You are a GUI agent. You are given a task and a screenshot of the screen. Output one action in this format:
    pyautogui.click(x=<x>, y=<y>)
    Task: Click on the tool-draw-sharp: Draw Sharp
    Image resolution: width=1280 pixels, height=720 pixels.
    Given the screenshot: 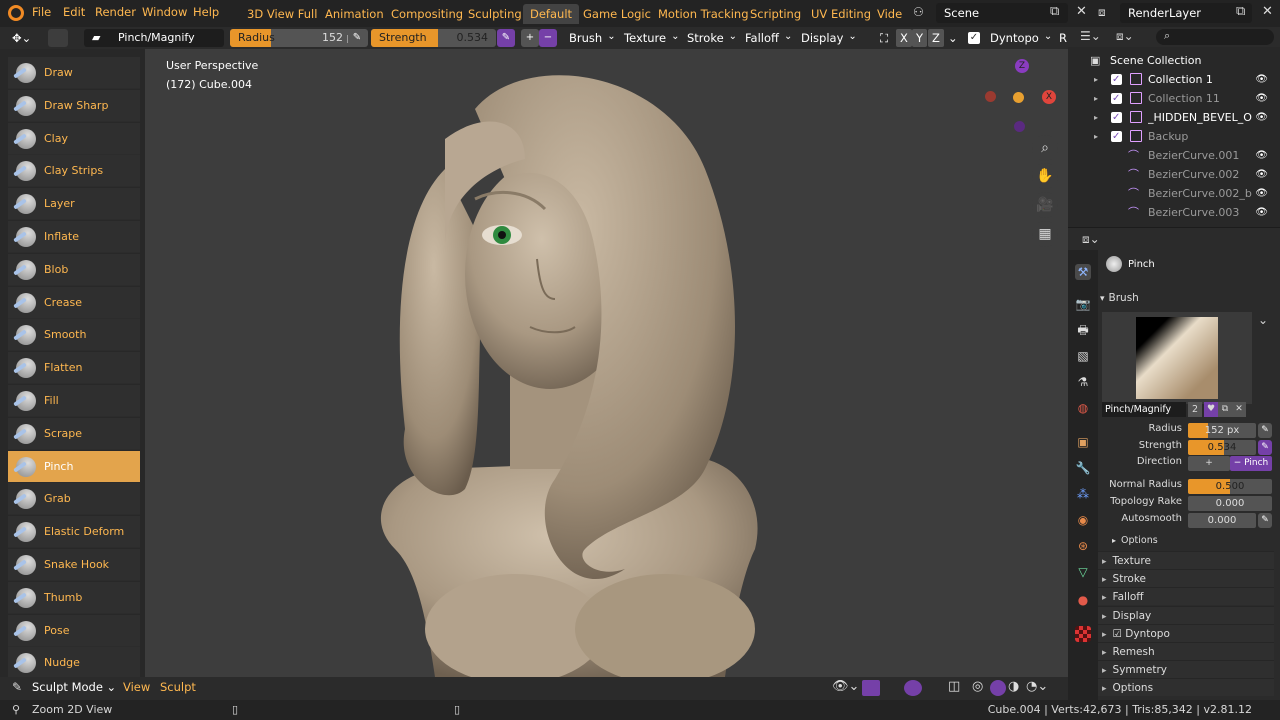 What is the action you would take?
    pyautogui.click(x=74, y=105)
    